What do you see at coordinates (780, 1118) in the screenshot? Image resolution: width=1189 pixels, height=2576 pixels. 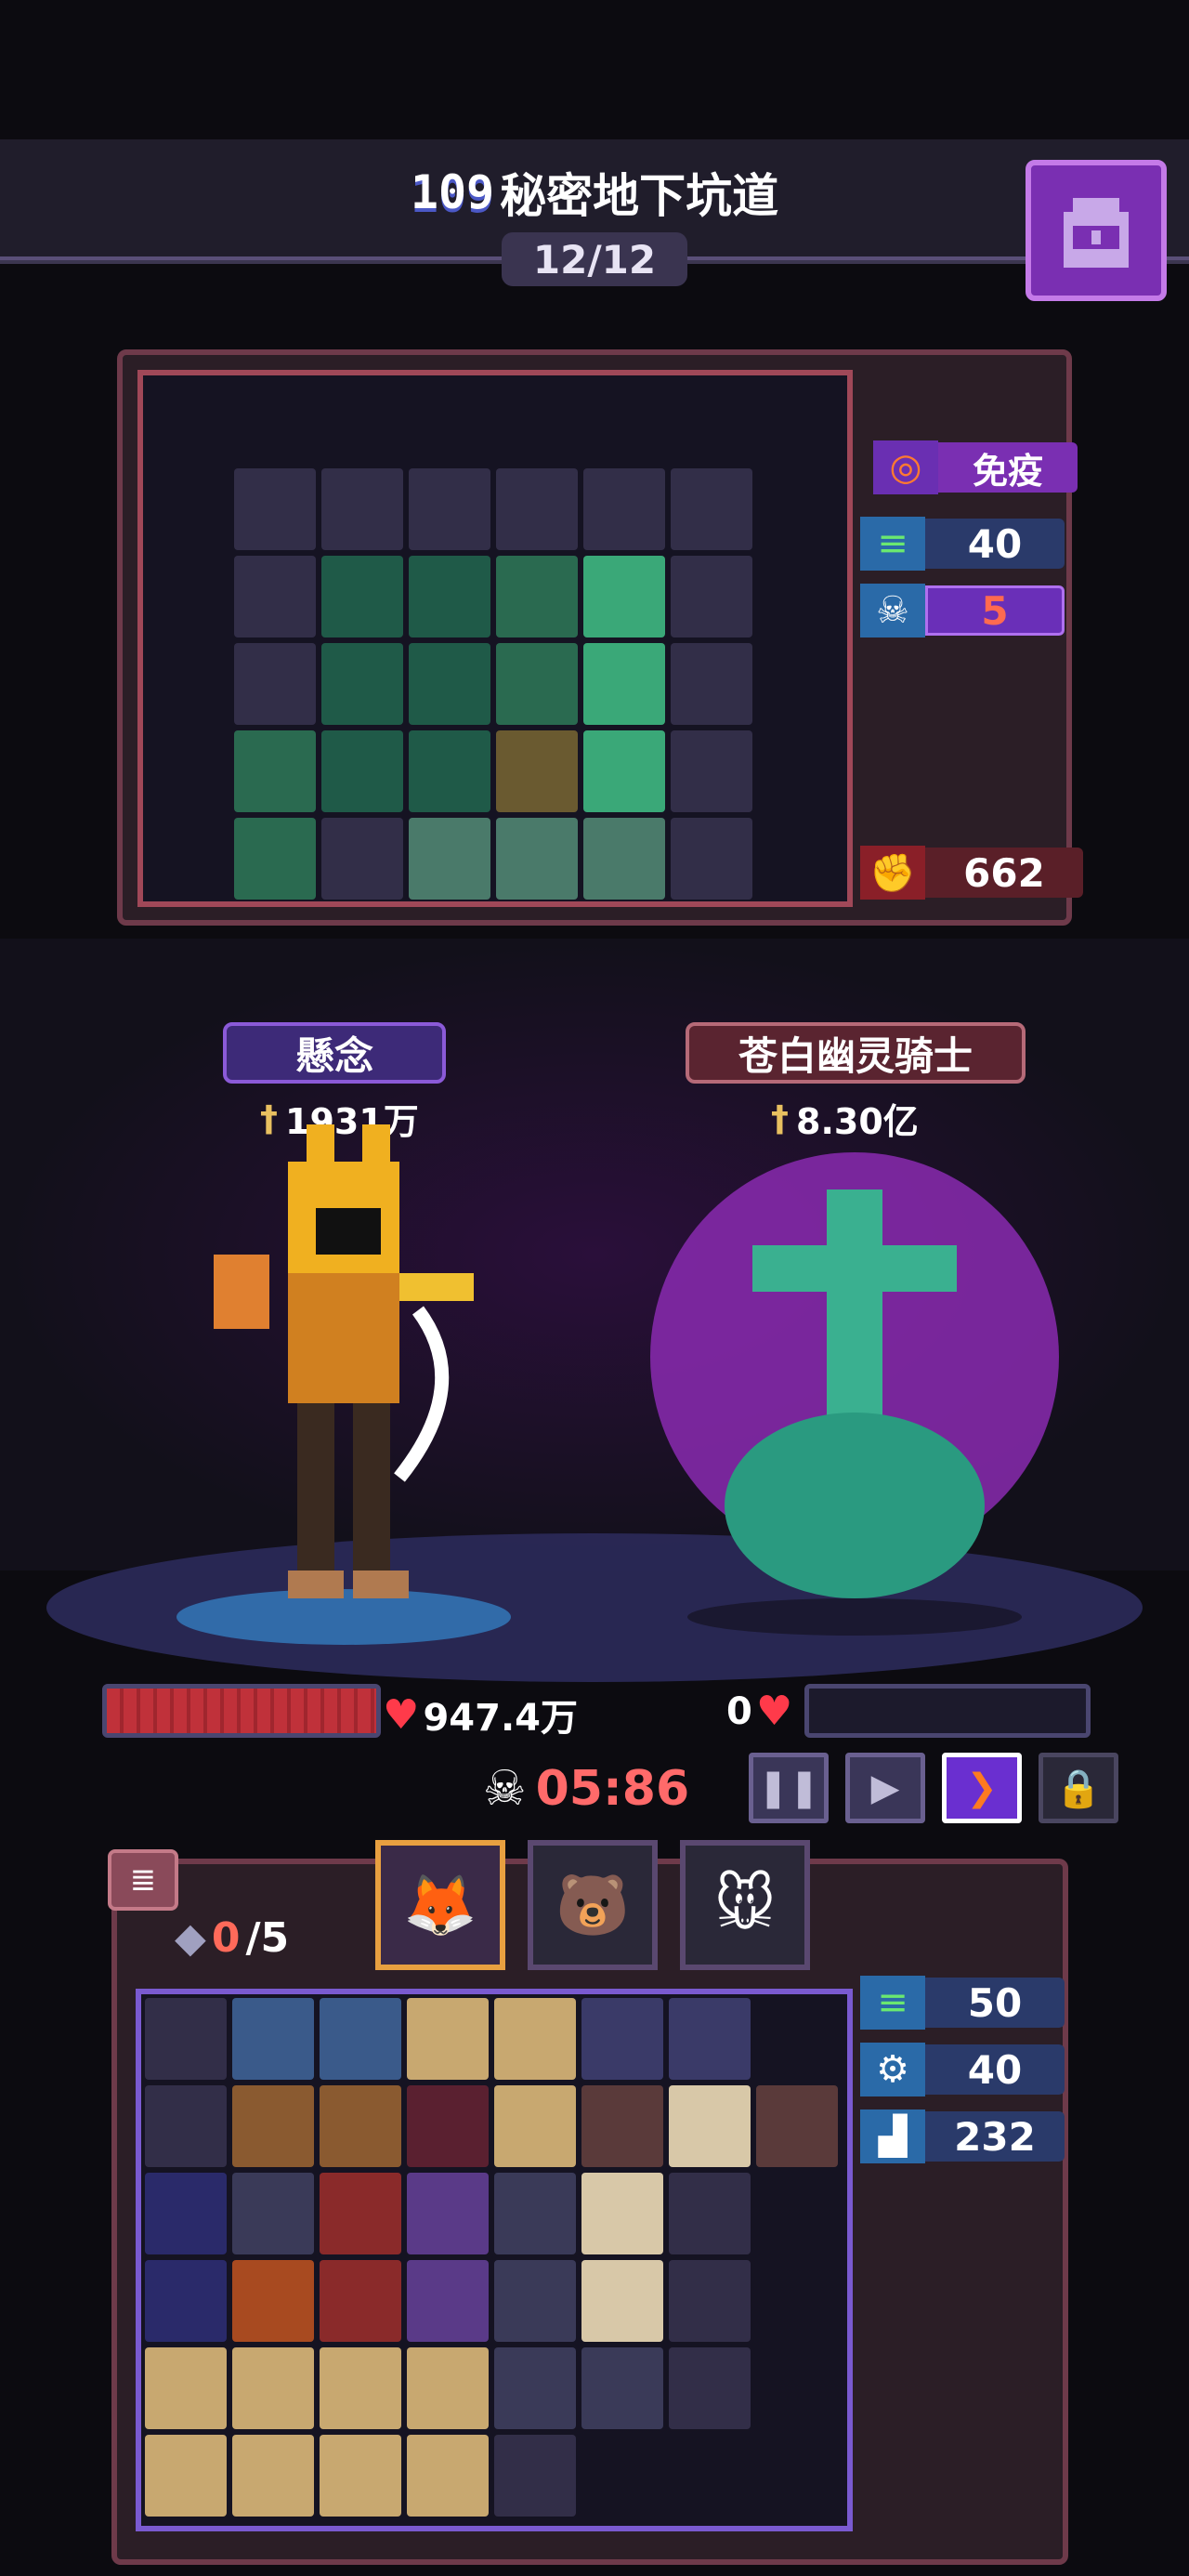 I see `sword-icon: †` at bounding box center [780, 1118].